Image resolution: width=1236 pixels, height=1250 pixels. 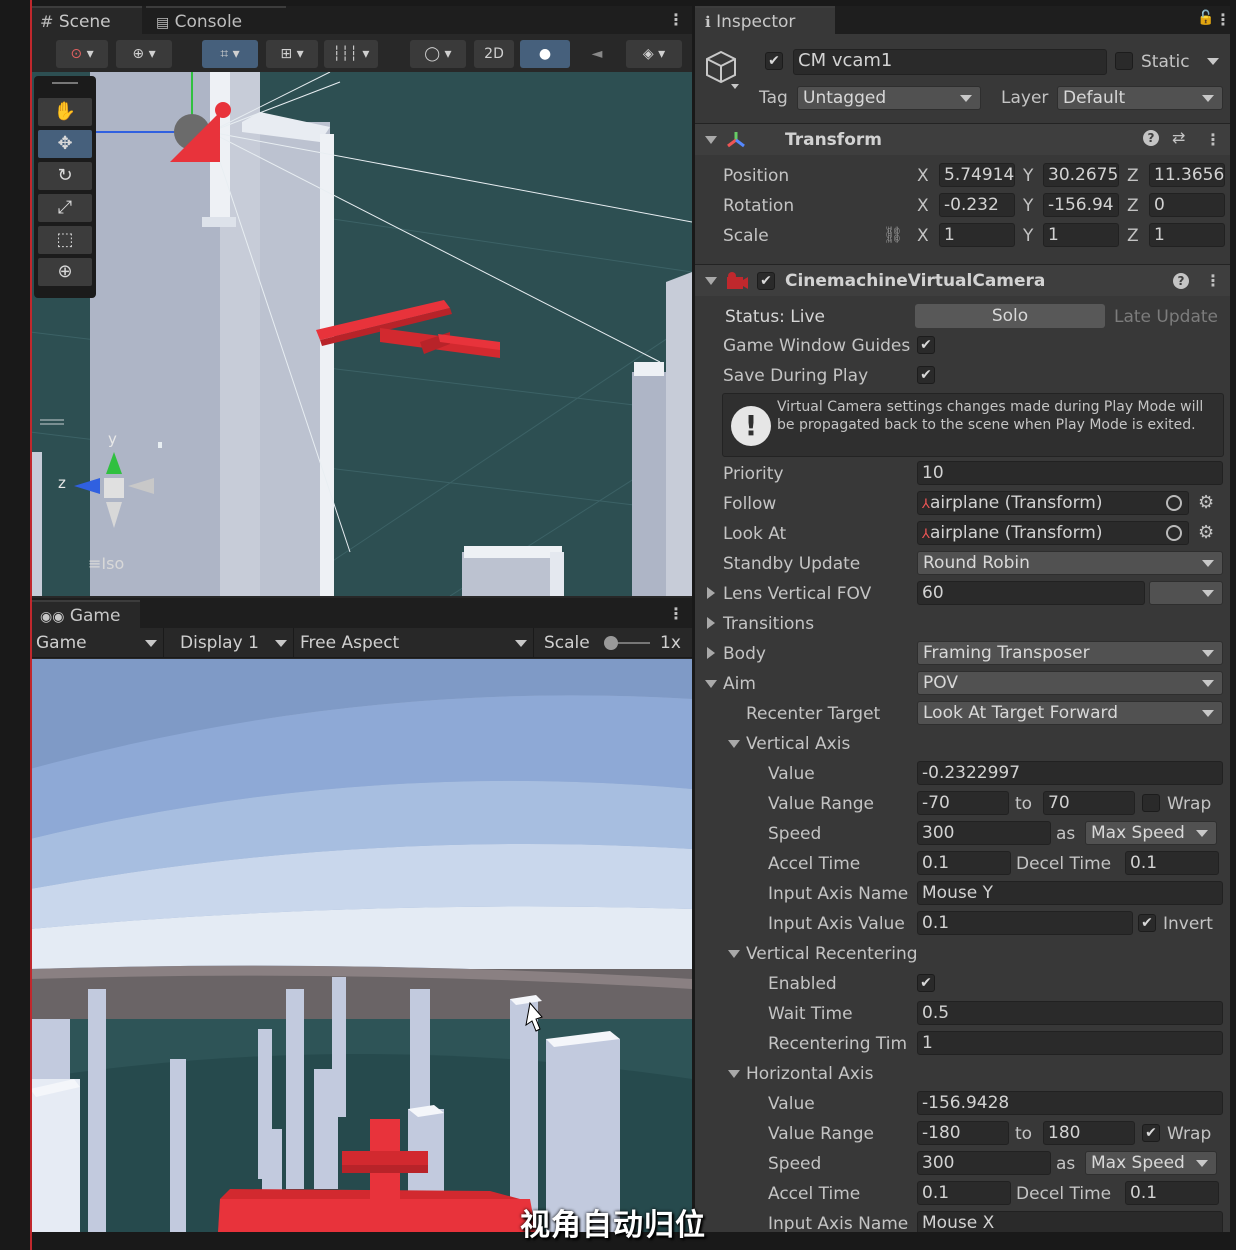 I want to click on recenter-target-dropdown: Look At Target Forward, so click(x=1070, y=713).